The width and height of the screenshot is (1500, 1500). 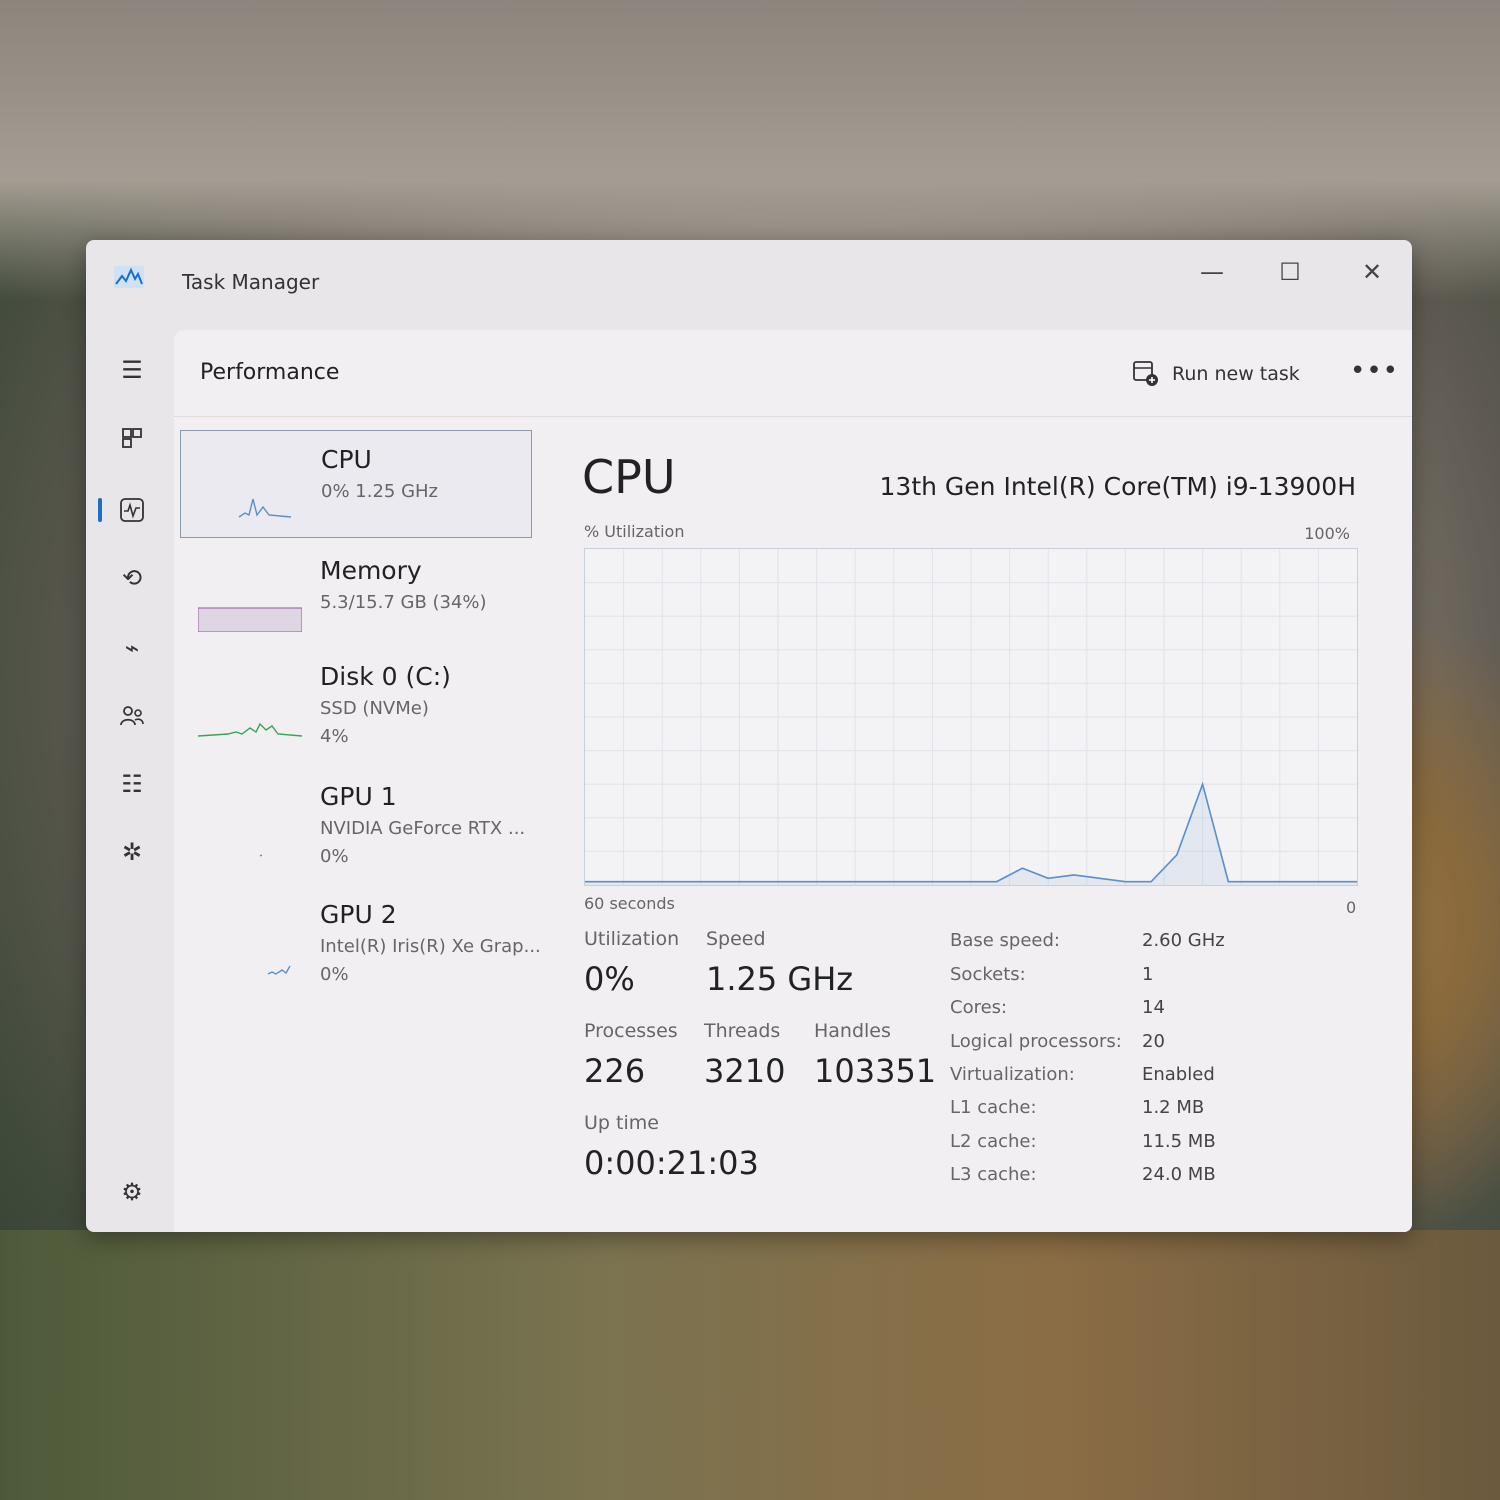 I want to click on memory-thumbnail-graph, so click(x=250, y=619).